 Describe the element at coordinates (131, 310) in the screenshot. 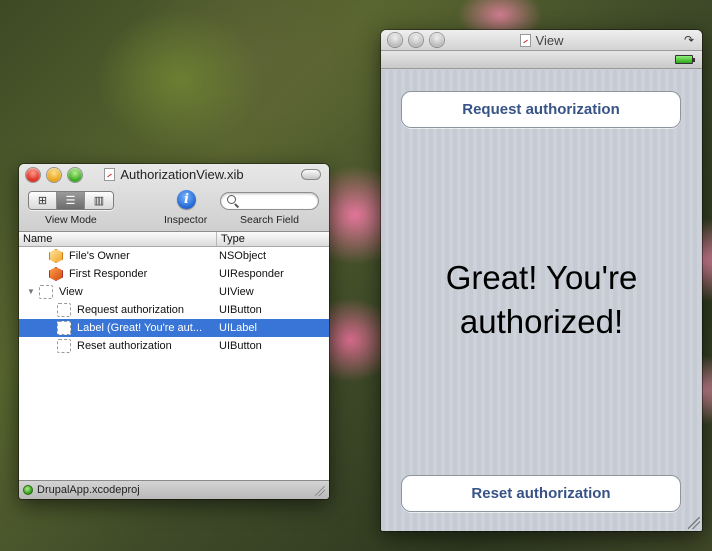

I see `row-name: Request authorization` at that location.